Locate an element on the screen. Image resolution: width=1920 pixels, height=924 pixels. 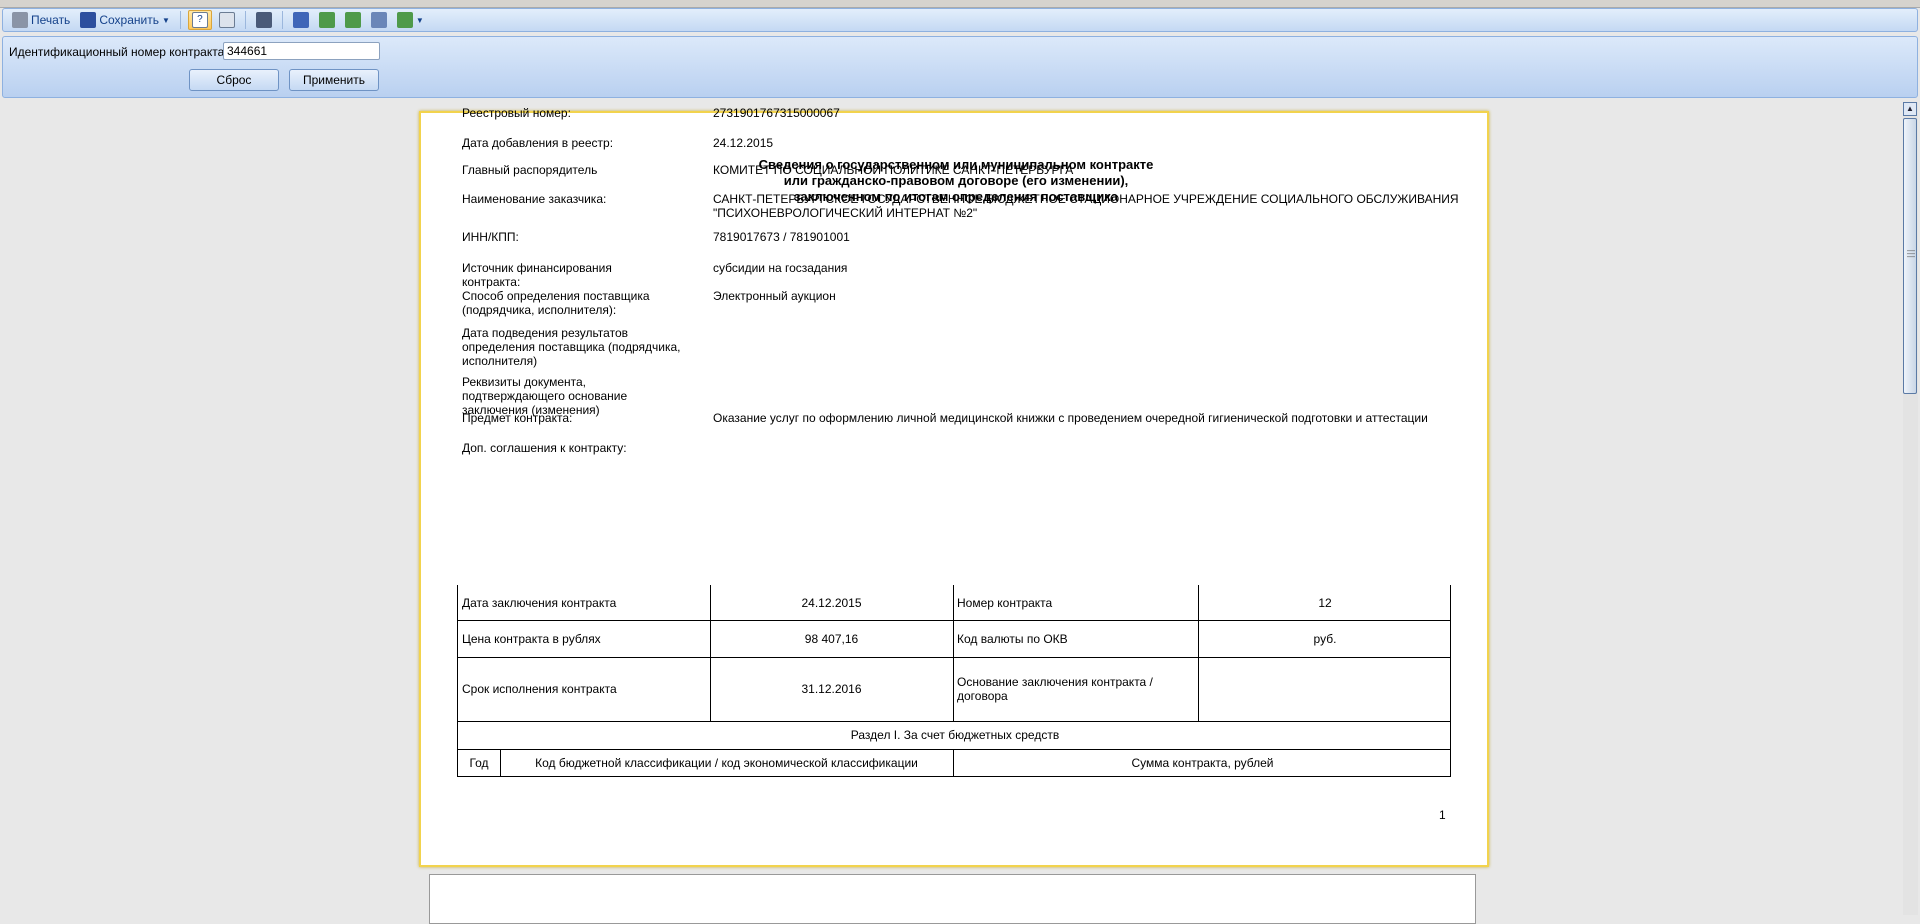
field-value: субсидии на госзадания is located at coordinates (780, 268).